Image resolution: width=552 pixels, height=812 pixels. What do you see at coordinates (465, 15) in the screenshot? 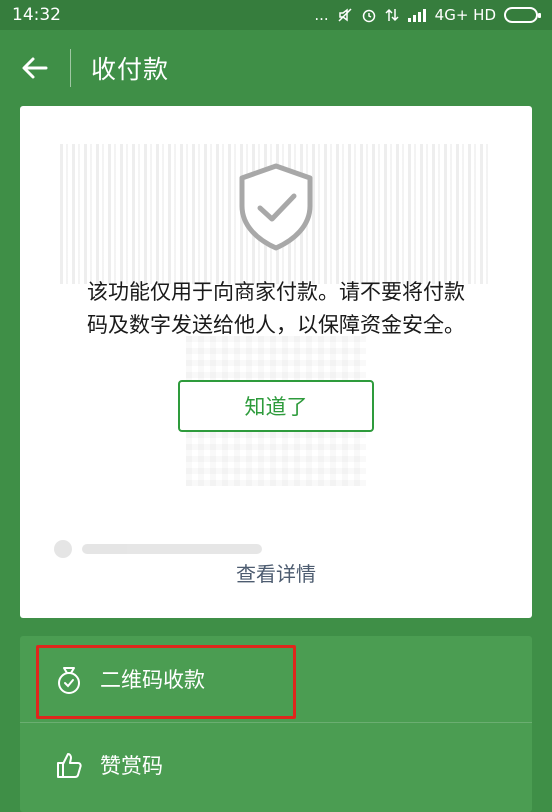
I see `network-type: 4G+ HD` at bounding box center [465, 15].